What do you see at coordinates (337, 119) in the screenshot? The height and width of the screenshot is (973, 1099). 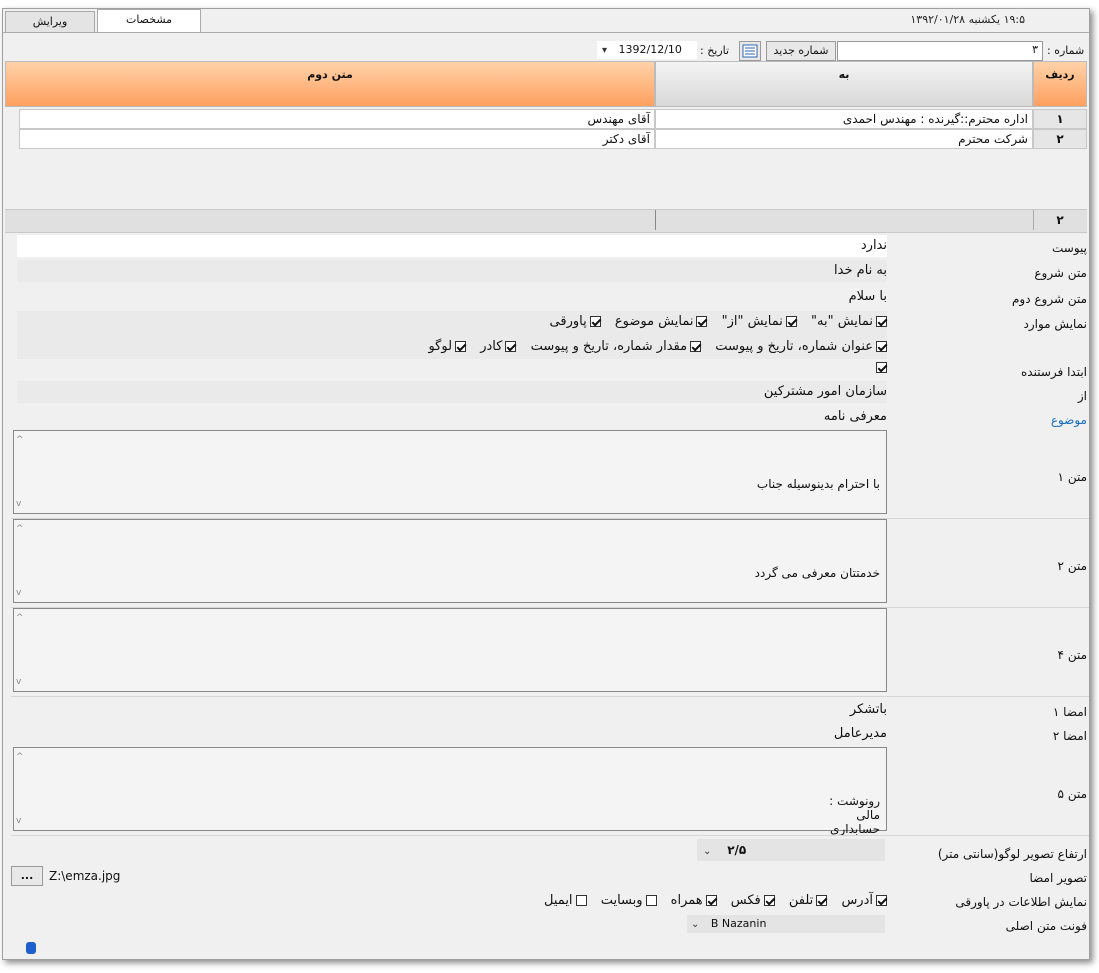 I see `cell-second-text: آقای مهندس` at bounding box center [337, 119].